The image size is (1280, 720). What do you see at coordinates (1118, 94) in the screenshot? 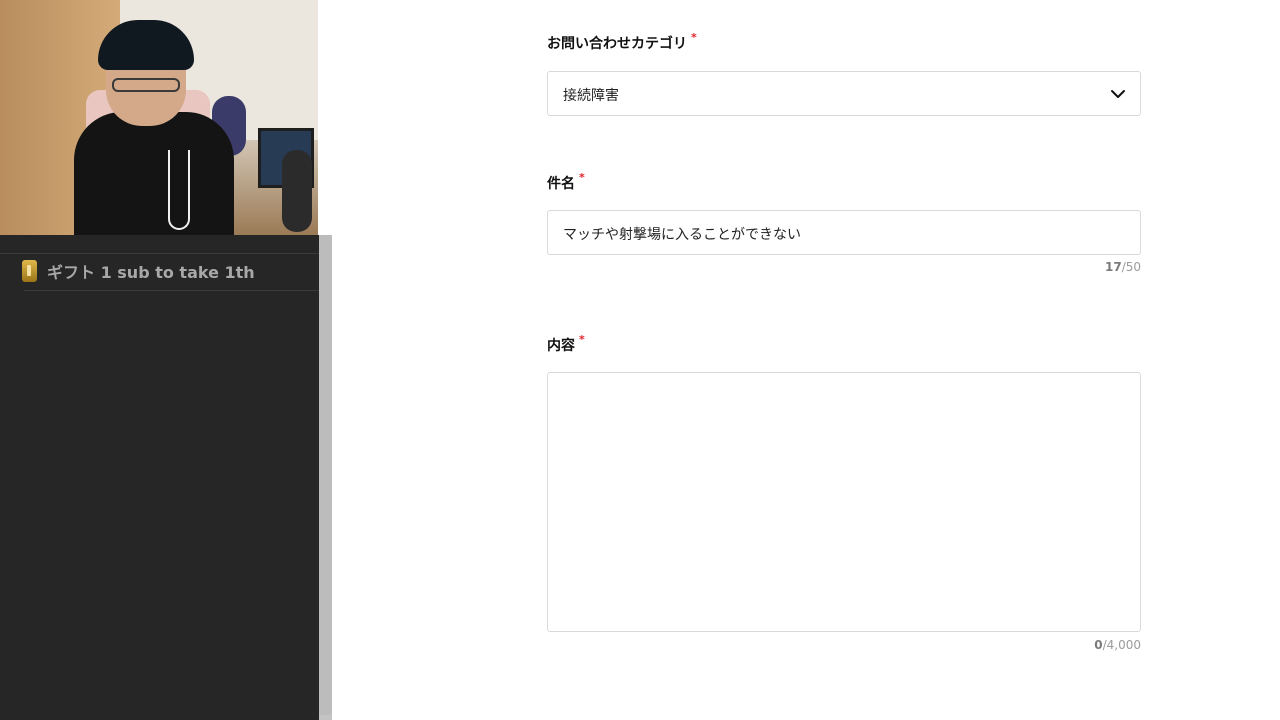
I see `chevron-down-icon` at bounding box center [1118, 94].